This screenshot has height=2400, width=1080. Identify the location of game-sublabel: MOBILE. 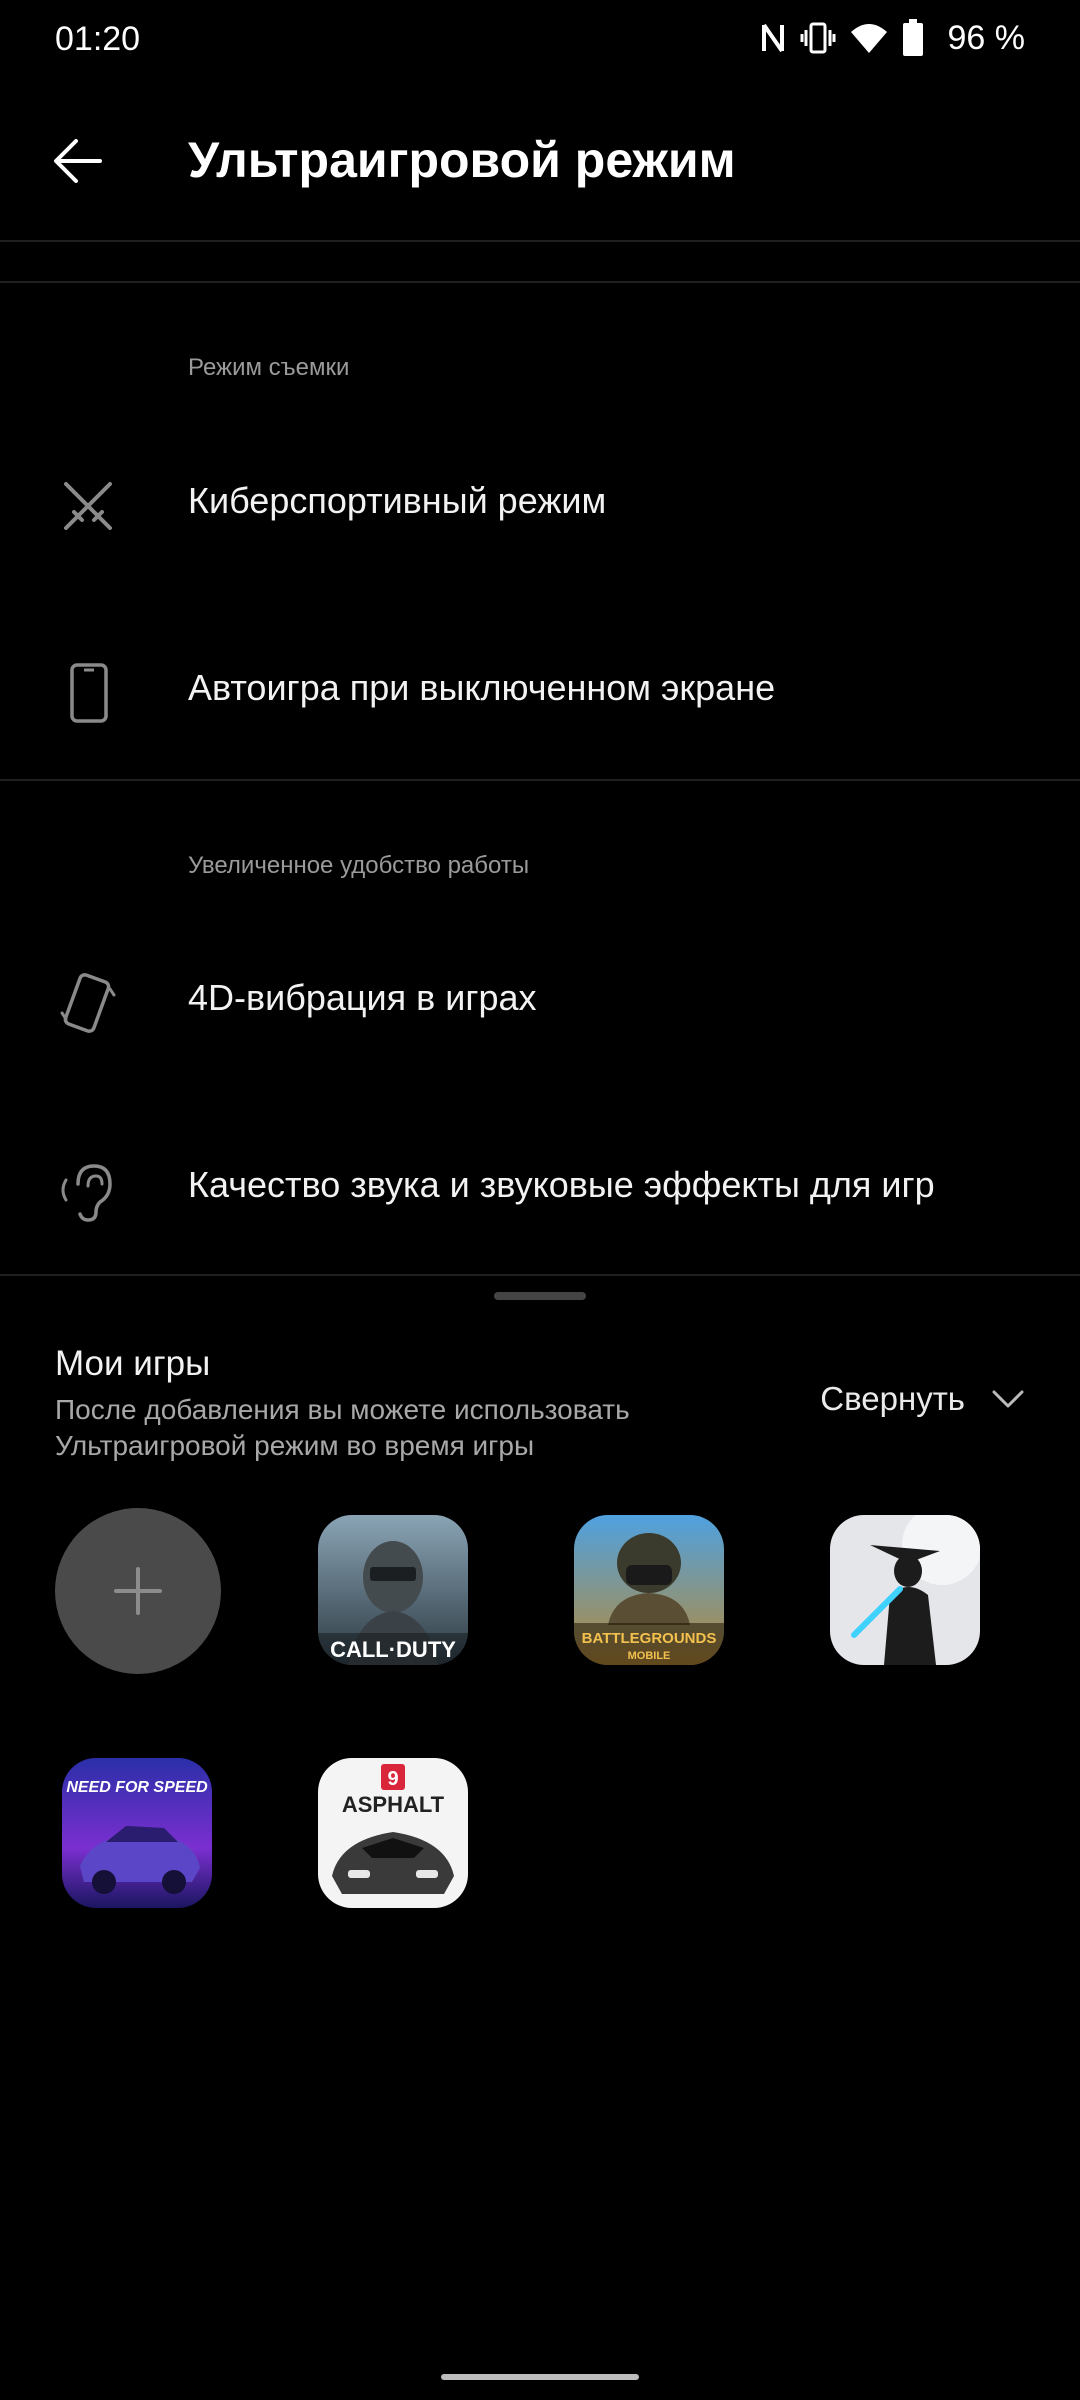
(649, 1656).